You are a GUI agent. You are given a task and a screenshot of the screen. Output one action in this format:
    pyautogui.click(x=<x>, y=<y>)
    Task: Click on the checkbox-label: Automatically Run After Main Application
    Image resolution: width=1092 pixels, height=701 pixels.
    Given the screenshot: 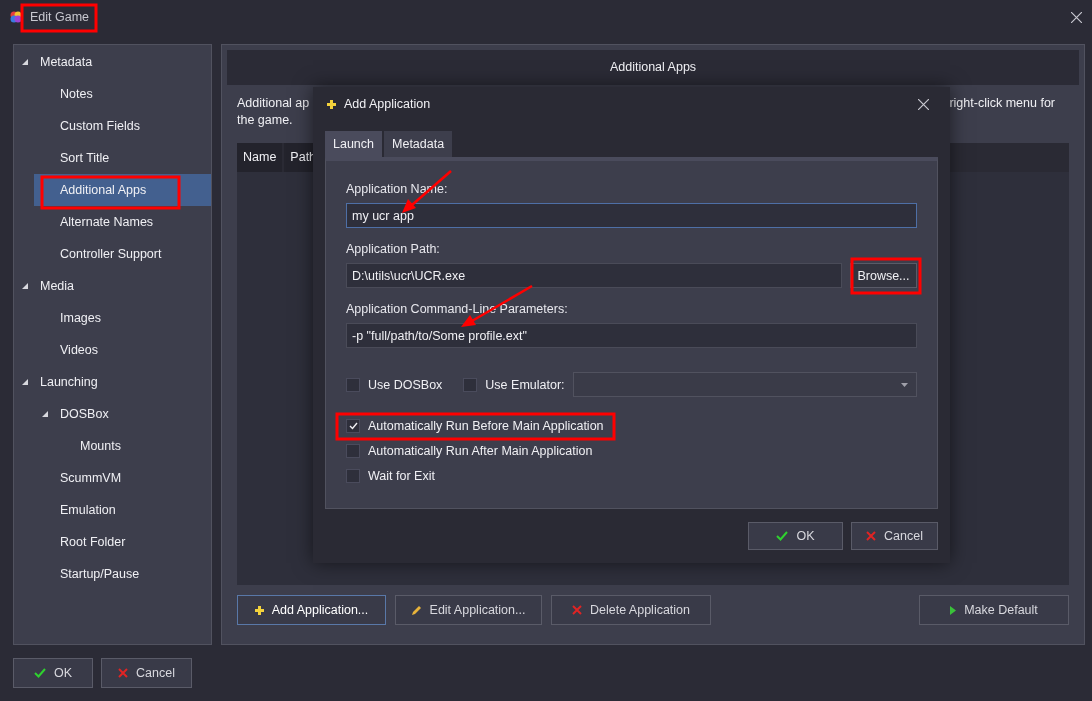 What is the action you would take?
    pyautogui.click(x=480, y=450)
    